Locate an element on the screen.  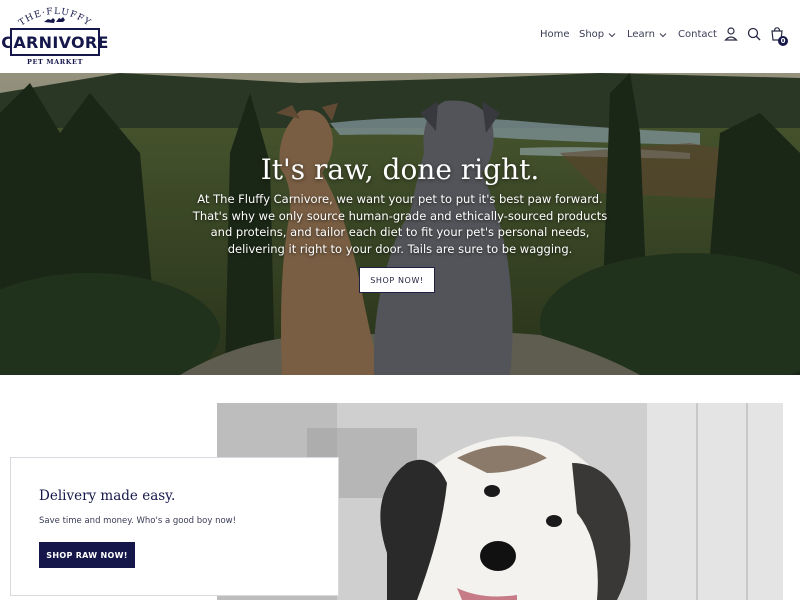
nav-learn: Learn is located at coordinates (647, 34).